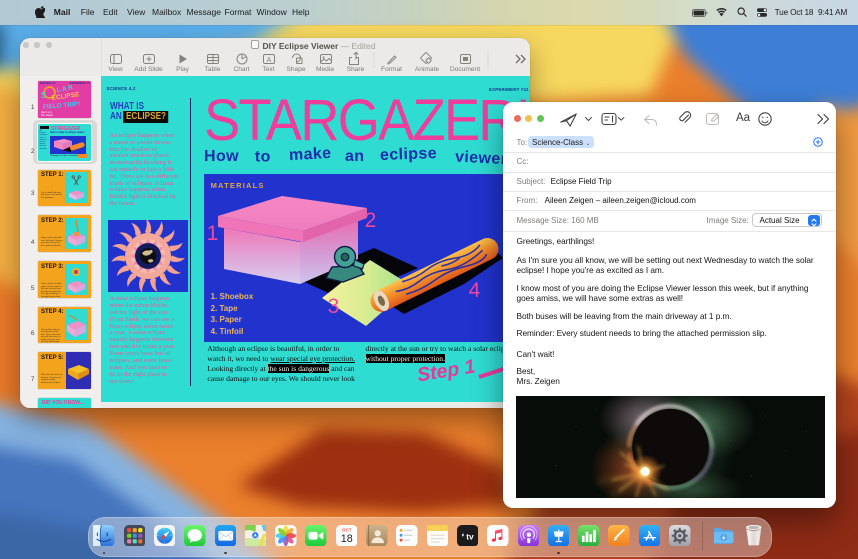 This screenshot has height=559, width=858. Describe the element at coordinates (470, 536) in the screenshot. I see `svg-text: tv` at that location.